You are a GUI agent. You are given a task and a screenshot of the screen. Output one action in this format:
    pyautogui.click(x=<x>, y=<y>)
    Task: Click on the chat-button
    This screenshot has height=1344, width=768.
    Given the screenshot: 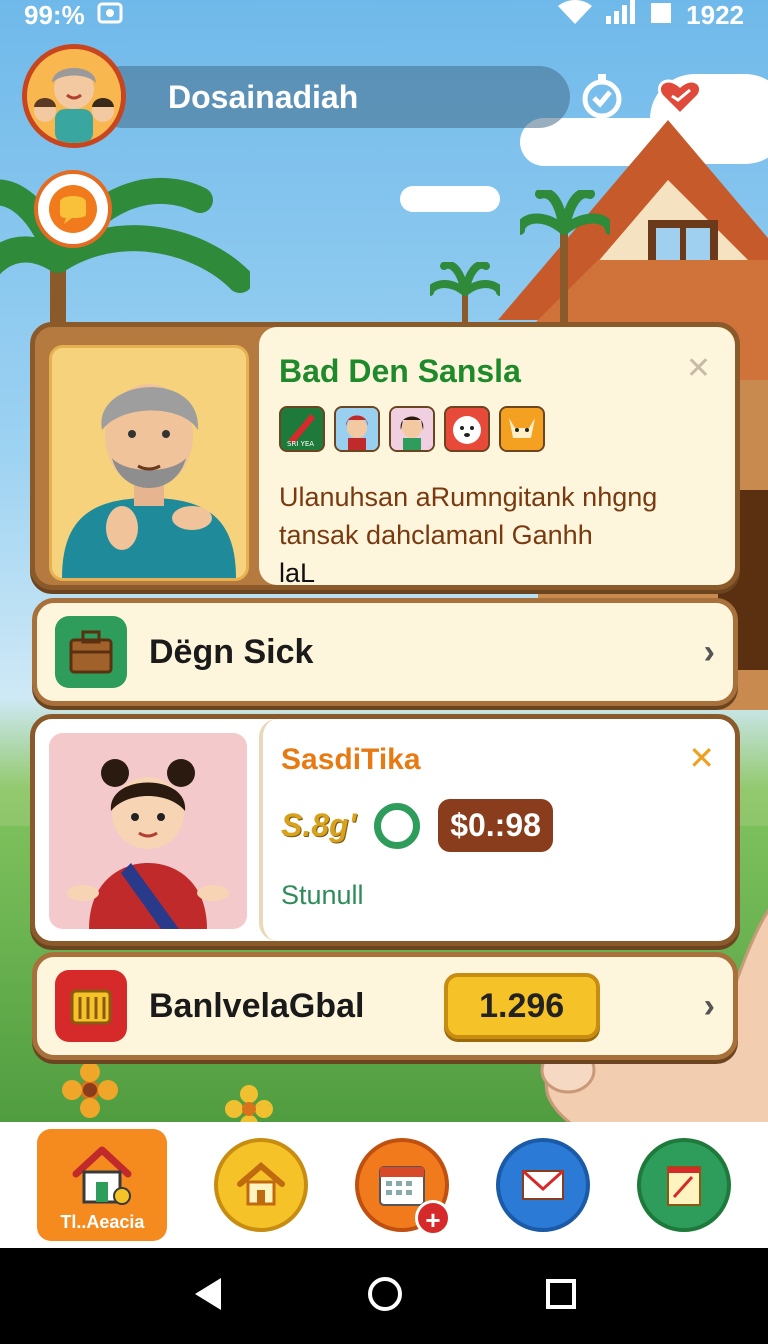 What is the action you would take?
    pyautogui.click(x=73, y=209)
    